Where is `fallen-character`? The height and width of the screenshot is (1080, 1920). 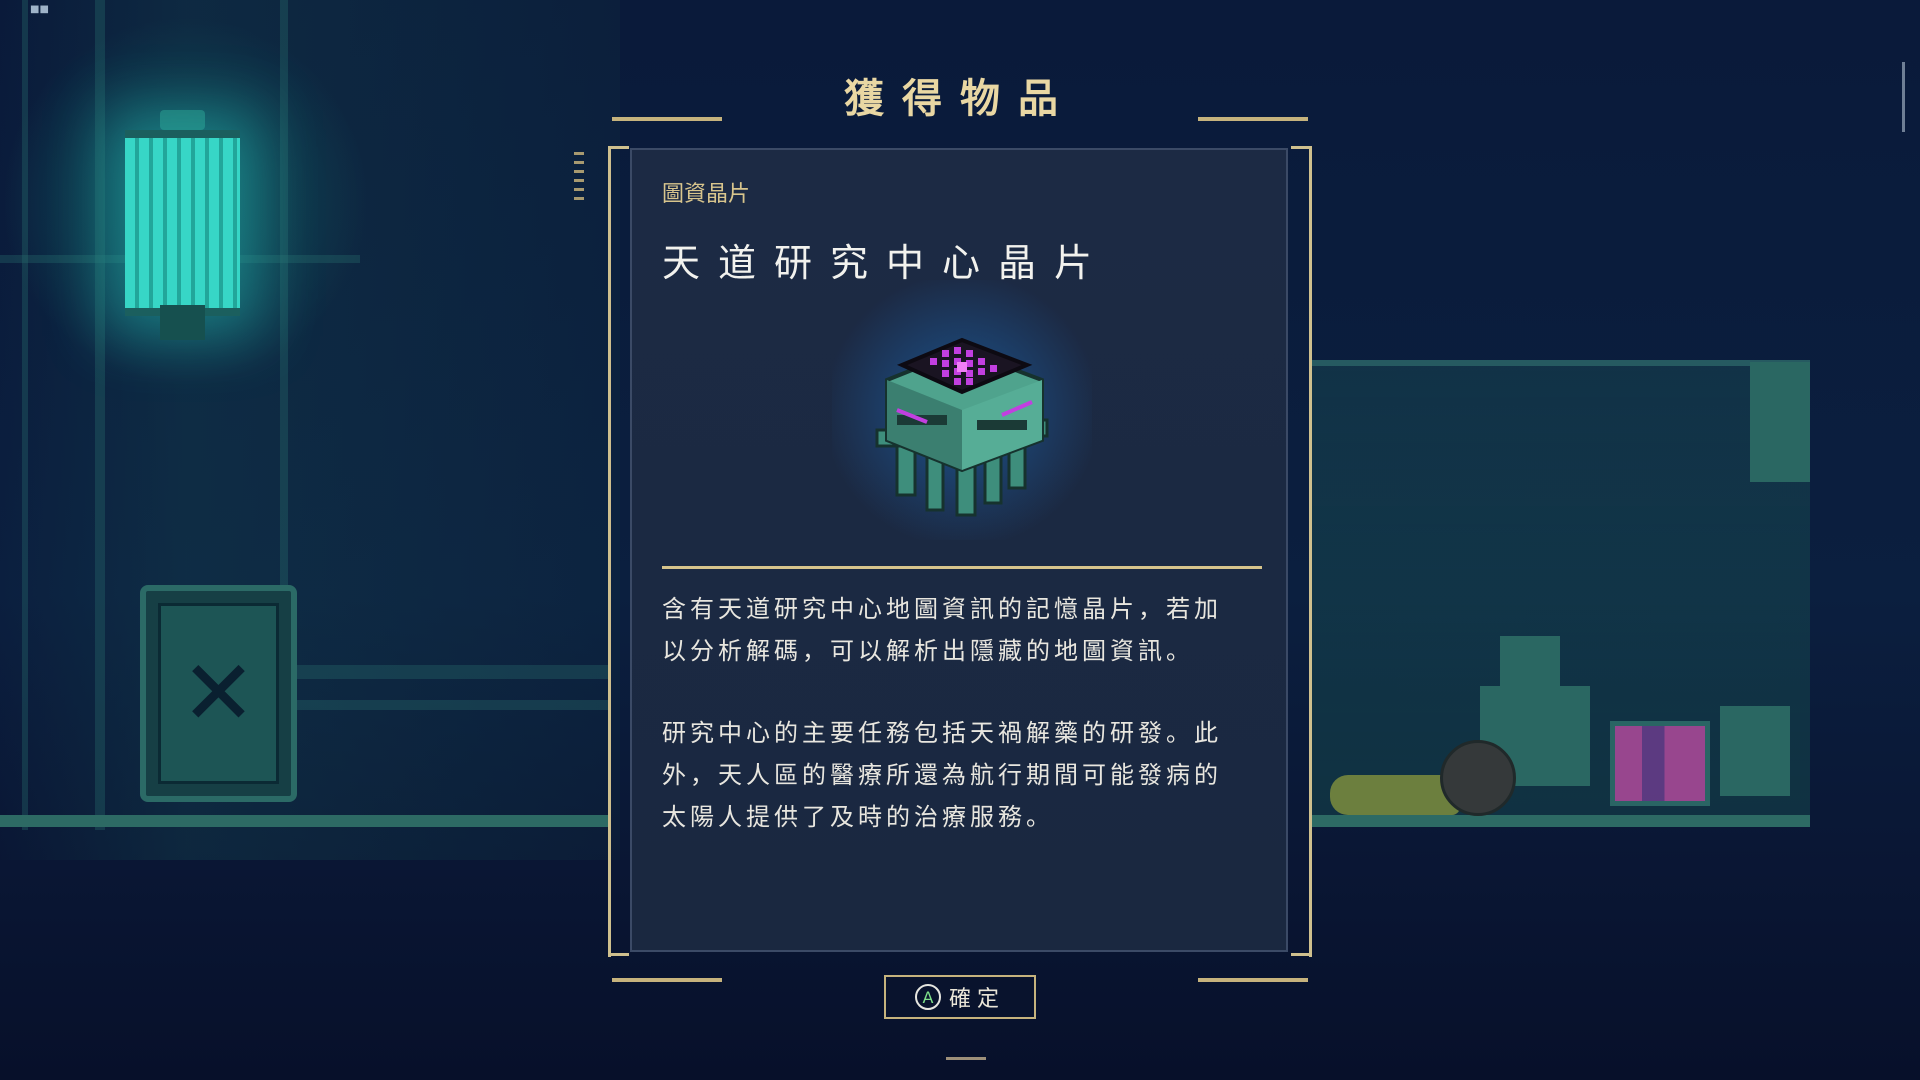 fallen-character is located at coordinates (1423, 780).